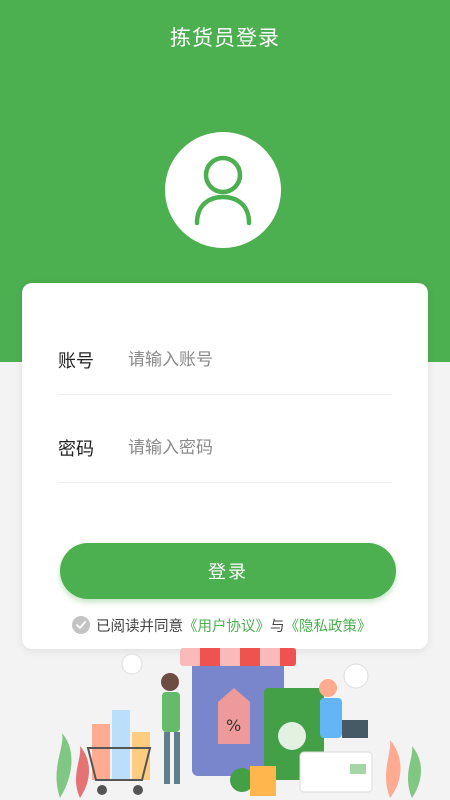  I want to click on check-icon, so click(81, 625).